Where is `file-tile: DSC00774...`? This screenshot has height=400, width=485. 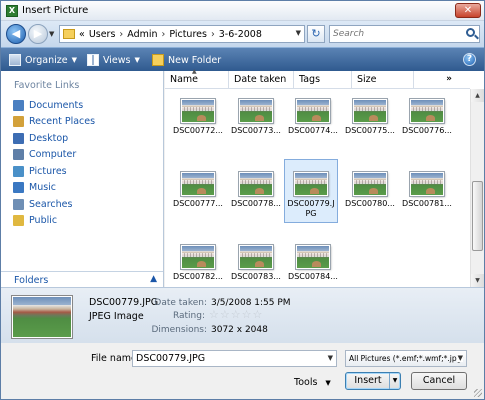 file-tile: DSC00774... is located at coordinates (313, 116).